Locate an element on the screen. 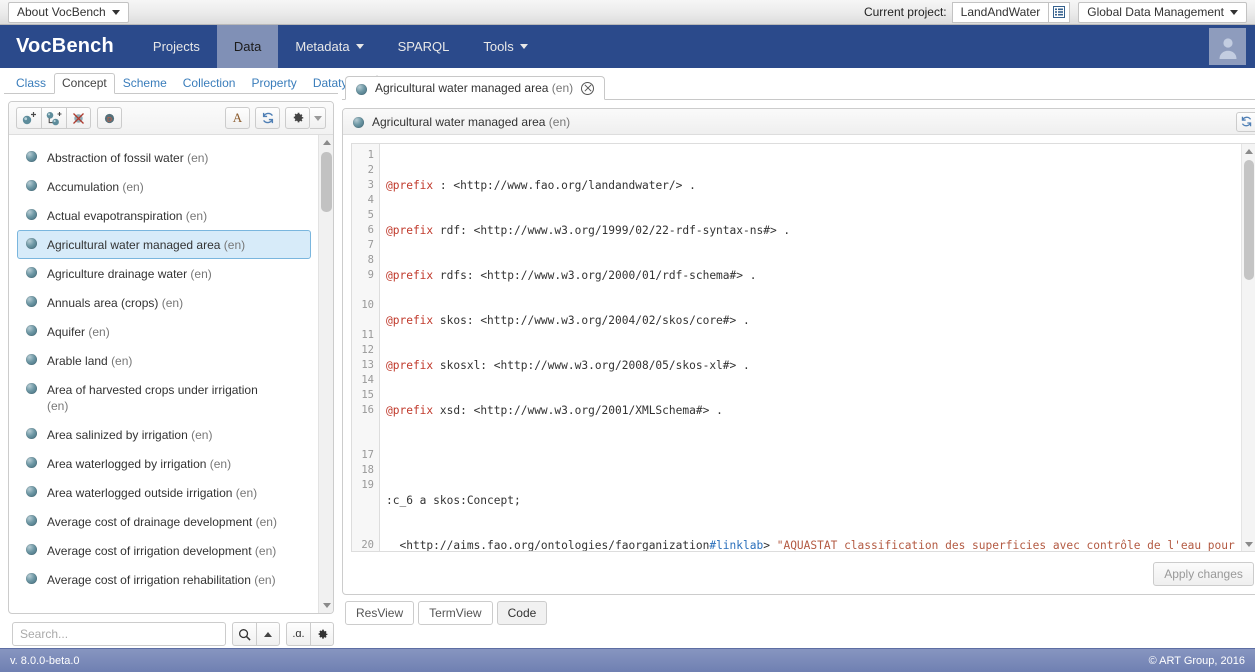 This screenshot has width=1255, height=672. resource-tab: Agricultural water managed area (en) is located at coordinates (475, 88).